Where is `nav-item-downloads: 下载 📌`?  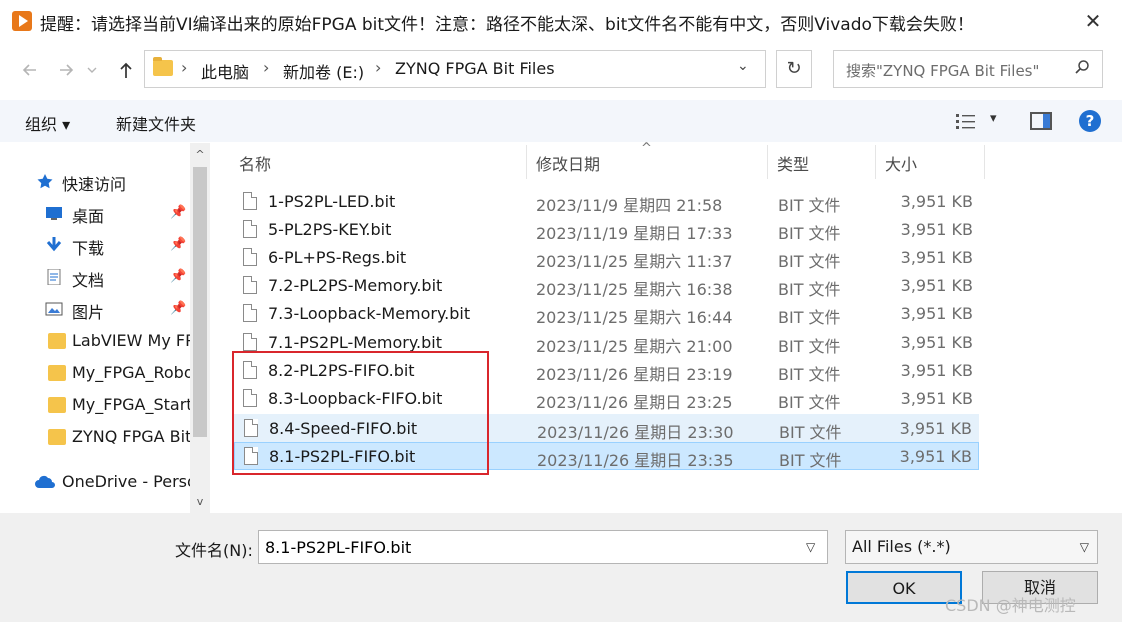
nav-item-downloads: 下载 📌 is located at coordinates (95, 245).